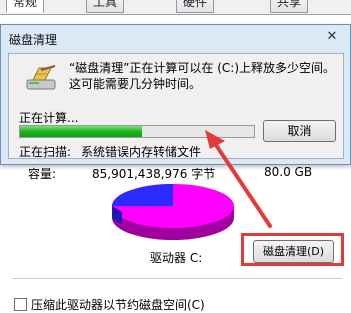  Describe the element at coordinates (173, 212) in the screenshot. I see `disk-usage-pie-chart` at that location.